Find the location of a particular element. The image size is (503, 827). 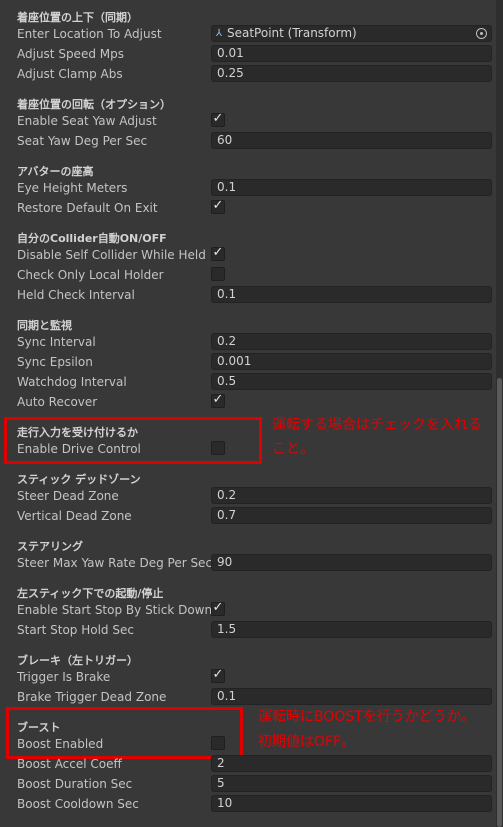

row-start-stop-hold: Start Stop Hold Sec 1.5 is located at coordinates (248, 630).